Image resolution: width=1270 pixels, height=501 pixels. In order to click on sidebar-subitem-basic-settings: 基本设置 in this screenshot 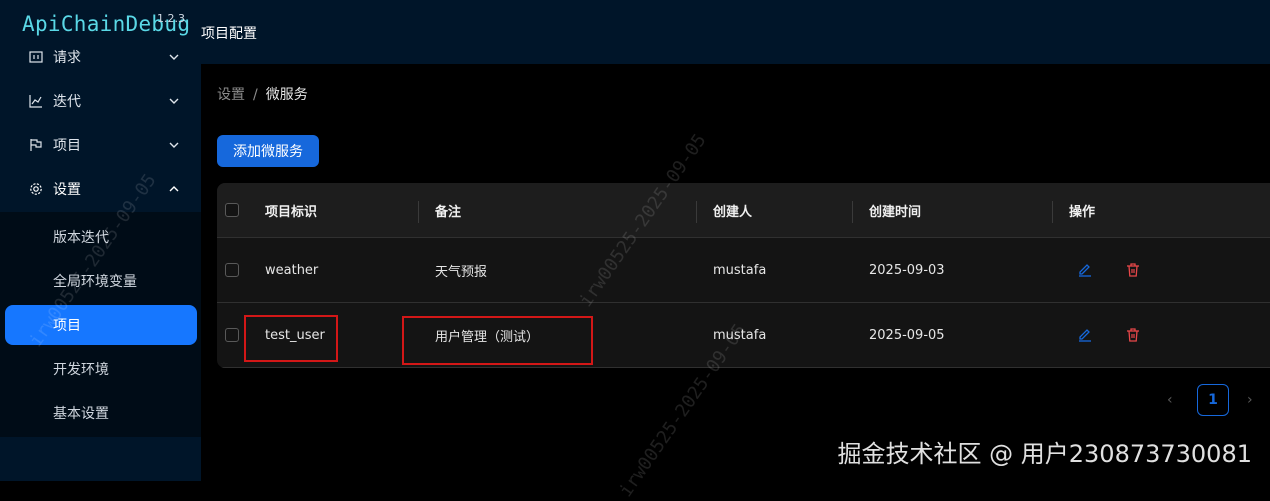, I will do `click(101, 413)`.